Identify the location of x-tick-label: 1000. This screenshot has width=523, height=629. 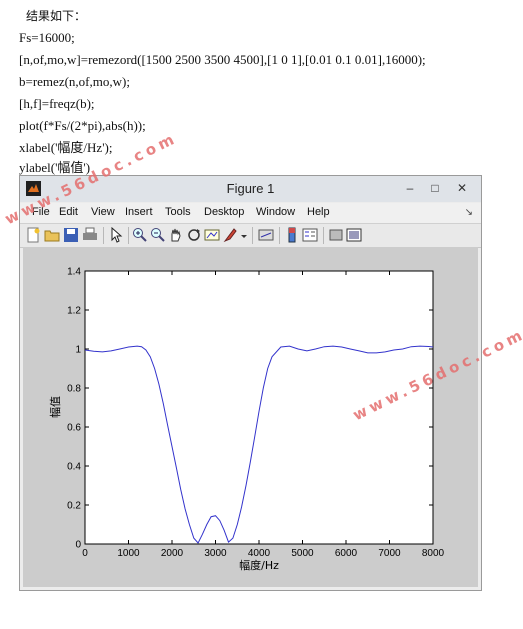
(128, 553).